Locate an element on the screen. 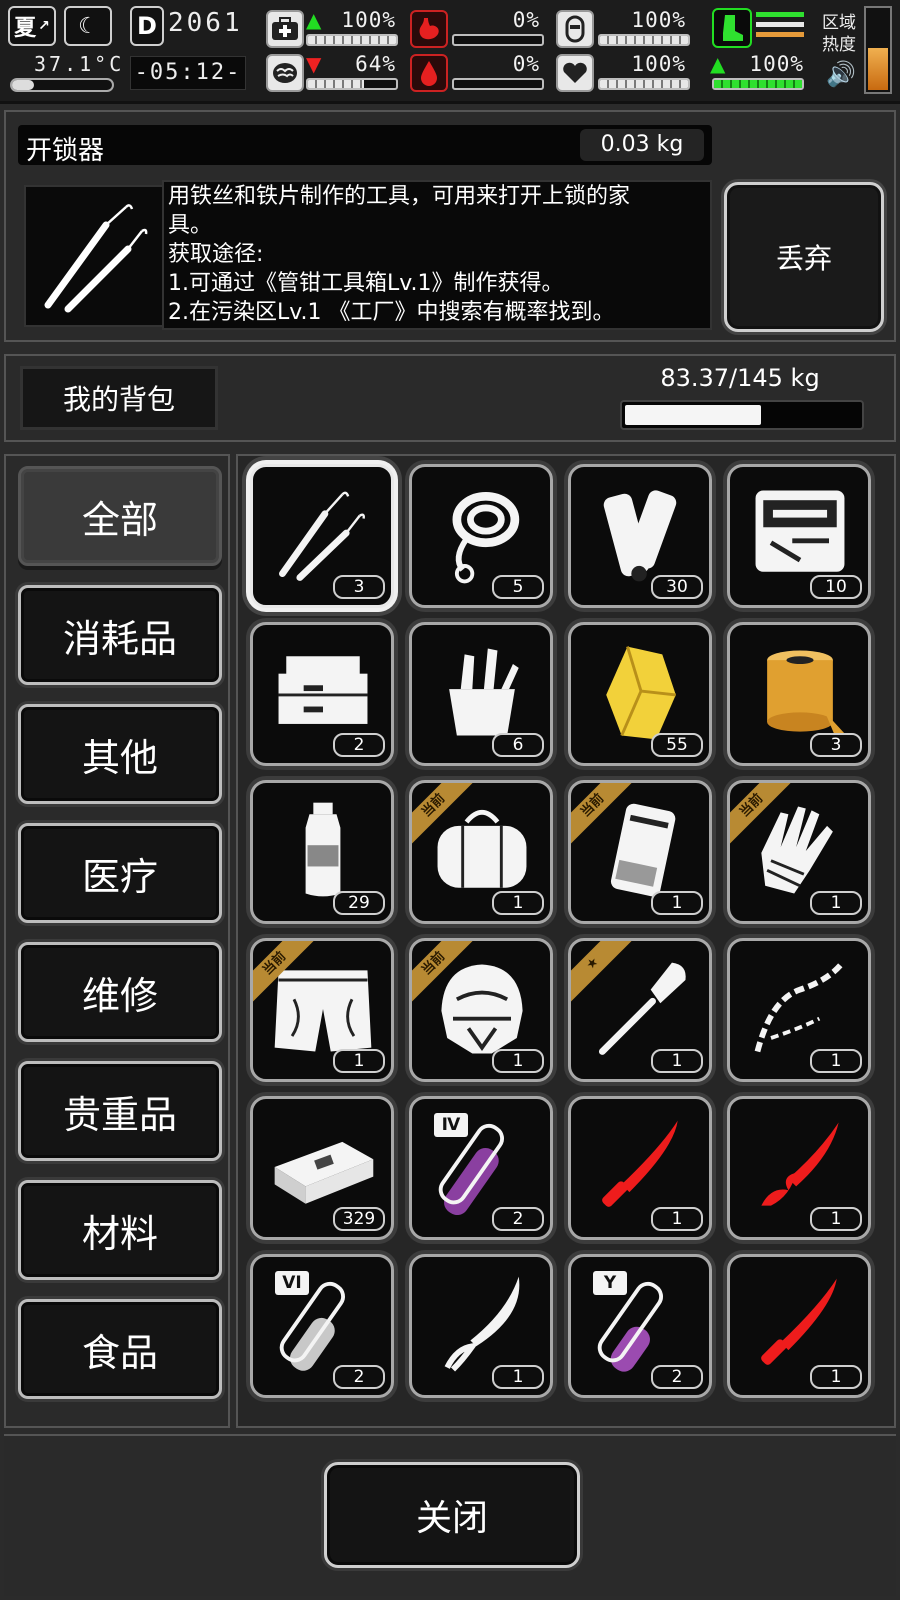 Image resolution: width=900 pixels, height=1600 pixels. category-tab-2: 其他 is located at coordinates (120, 754).